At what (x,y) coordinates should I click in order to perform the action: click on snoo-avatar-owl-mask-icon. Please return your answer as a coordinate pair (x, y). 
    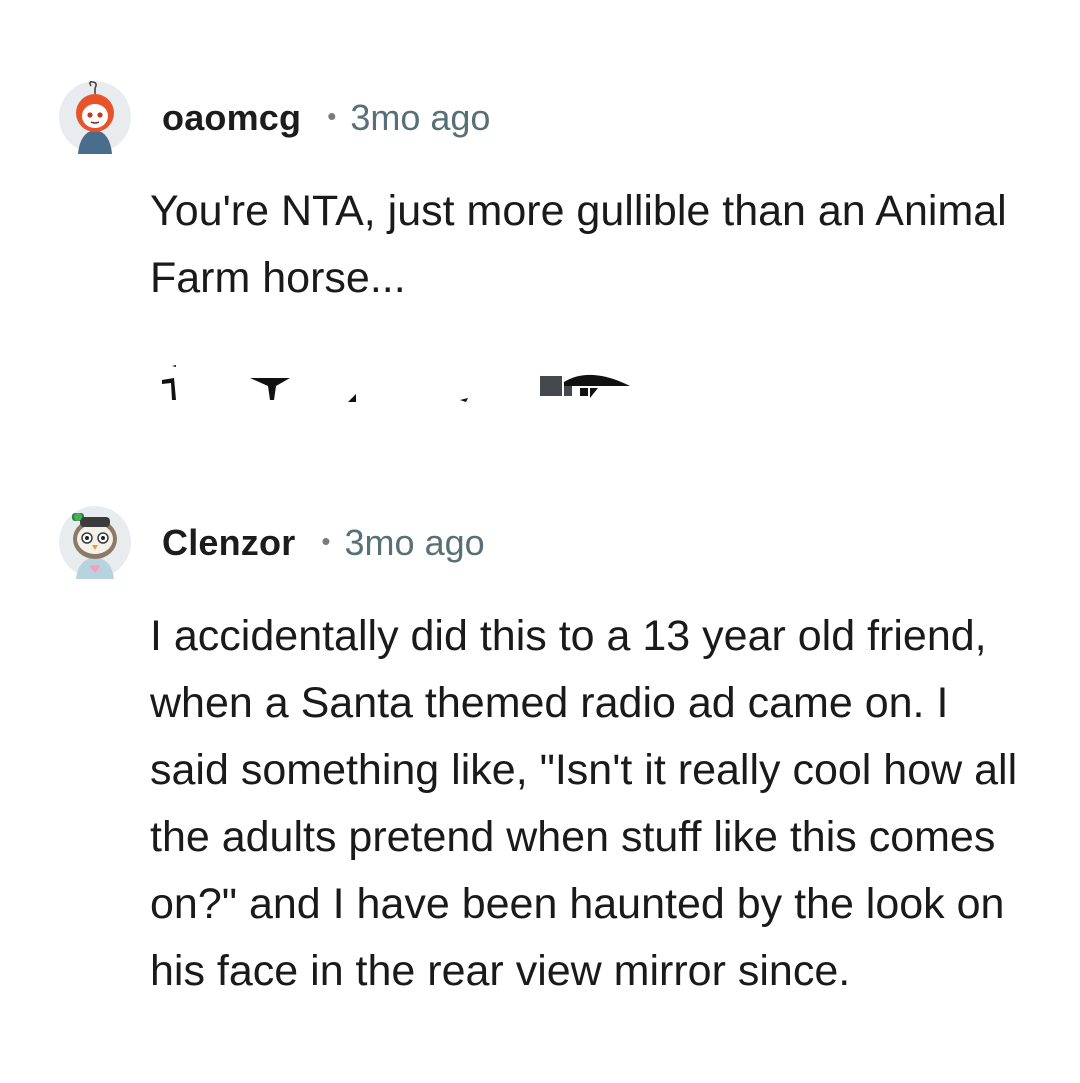
    Looking at the image, I should click on (95, 542).